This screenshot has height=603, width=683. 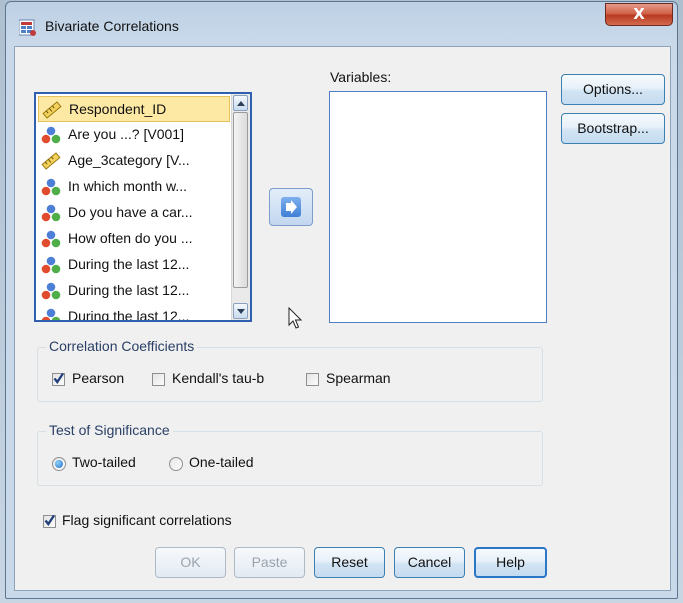 I want to click on paste-button: Paste, so click(x=269, y=562).